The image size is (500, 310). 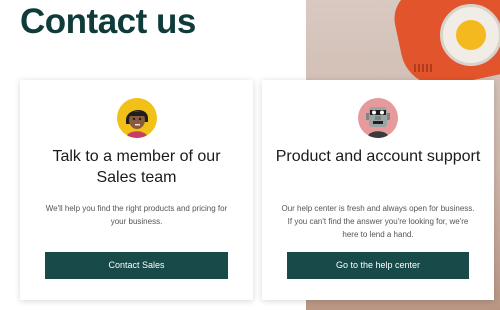 What do you see at coordinates (378, 265) in the screenshot?
I see `help-center-button: Go to the help center` at bounding box center [378, 265].